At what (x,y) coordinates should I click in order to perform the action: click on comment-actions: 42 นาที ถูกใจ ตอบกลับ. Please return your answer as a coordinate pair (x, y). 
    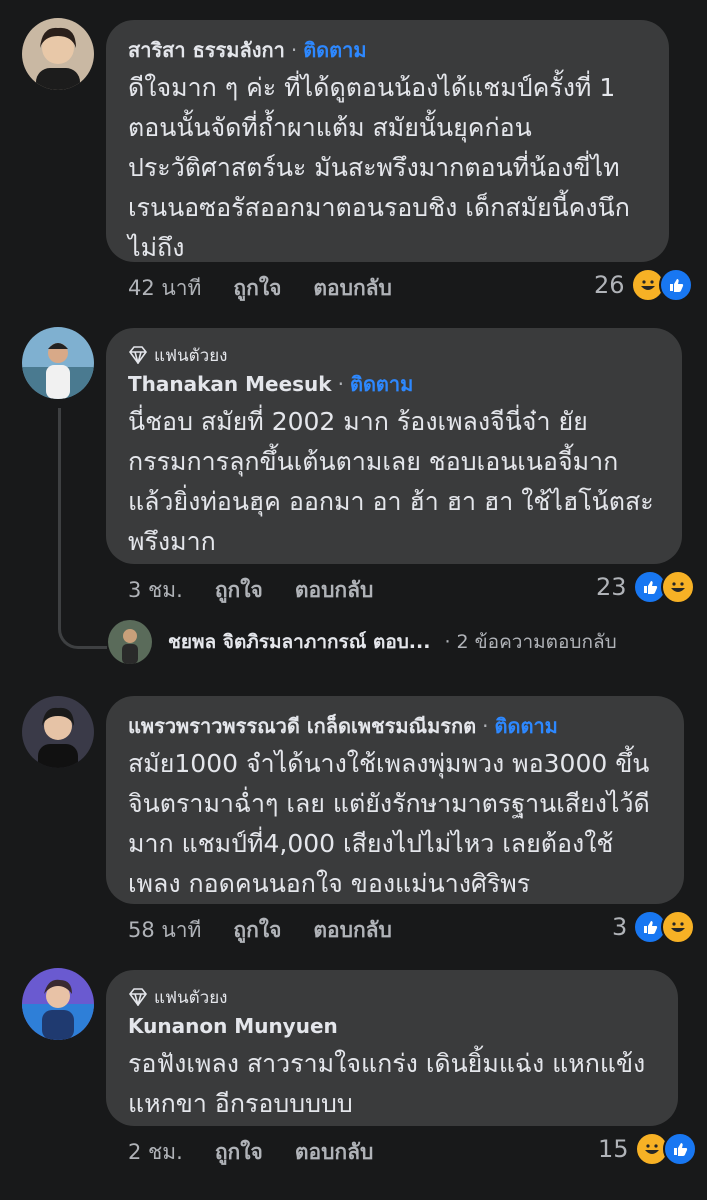
    Looking at the image, I should click on (276, 288).